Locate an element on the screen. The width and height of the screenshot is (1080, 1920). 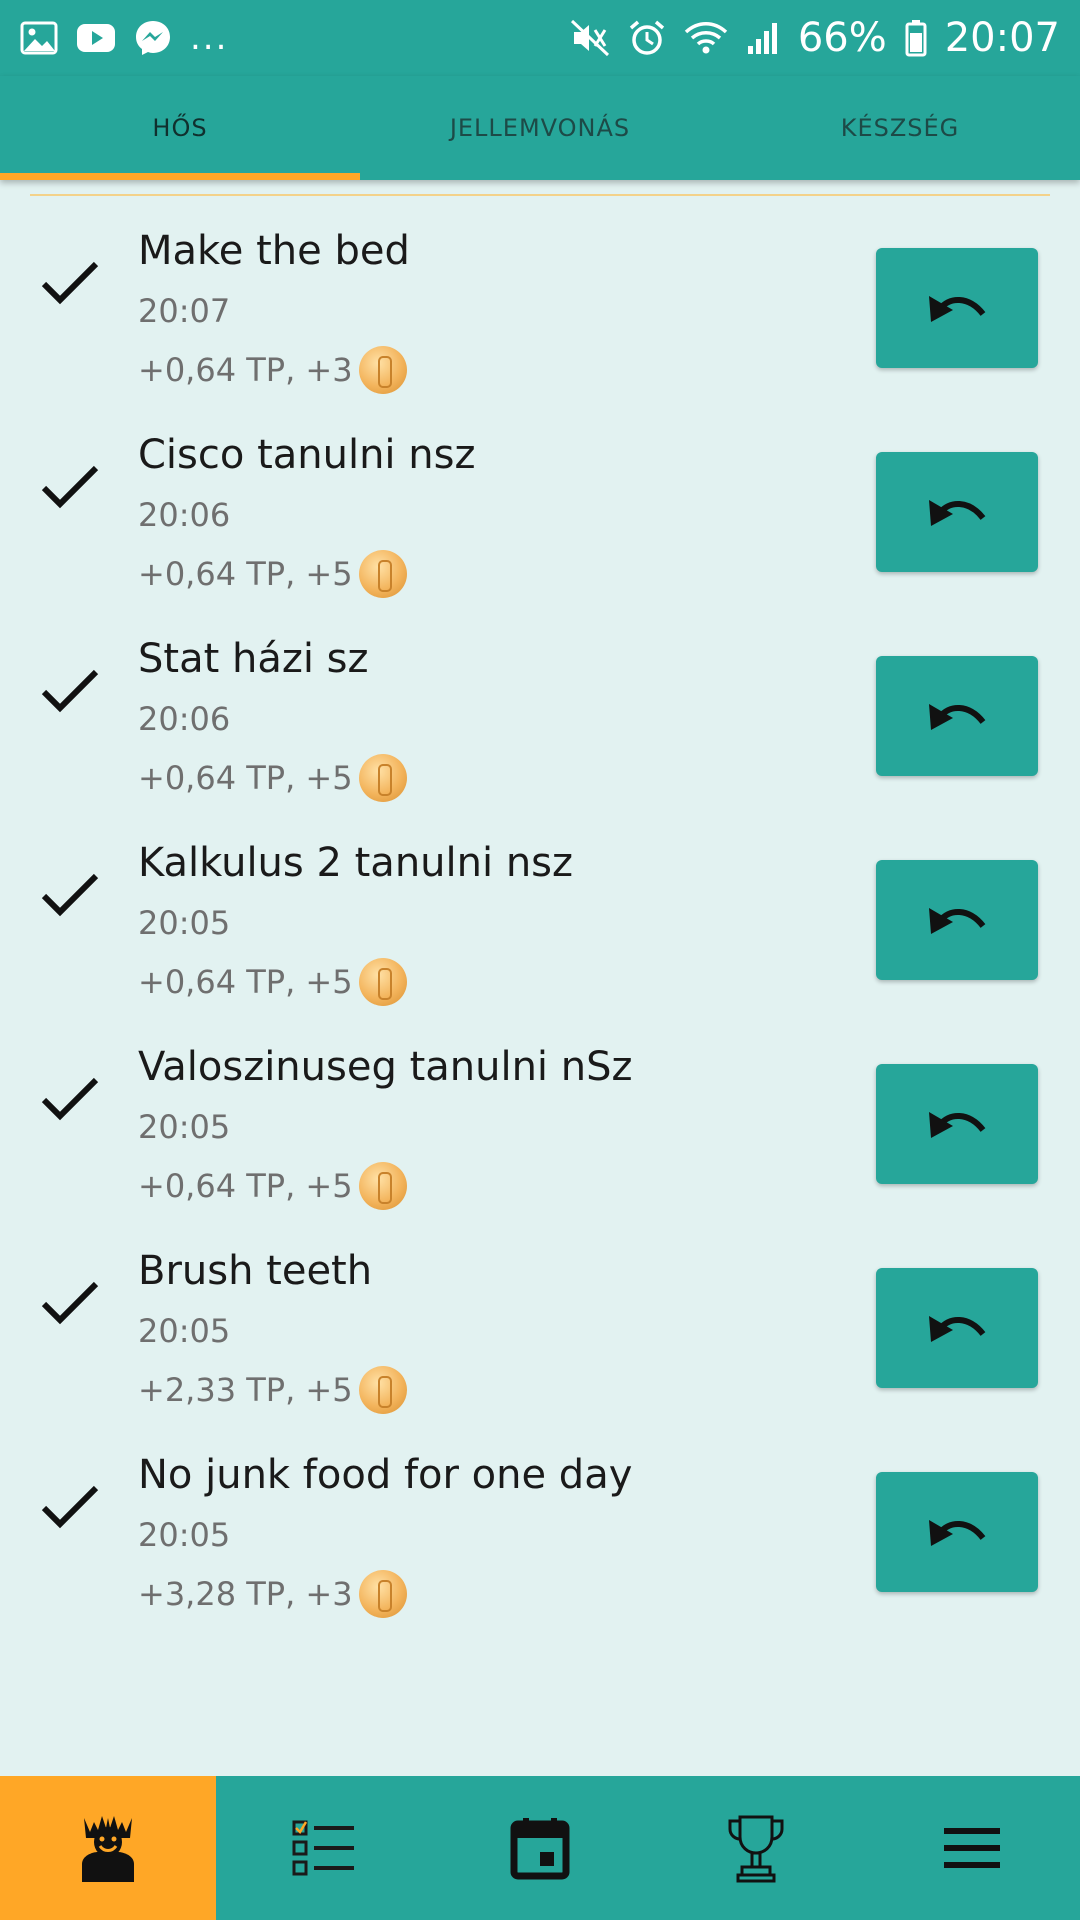
battery-percent: 66% is located at coordinates (842, 38).